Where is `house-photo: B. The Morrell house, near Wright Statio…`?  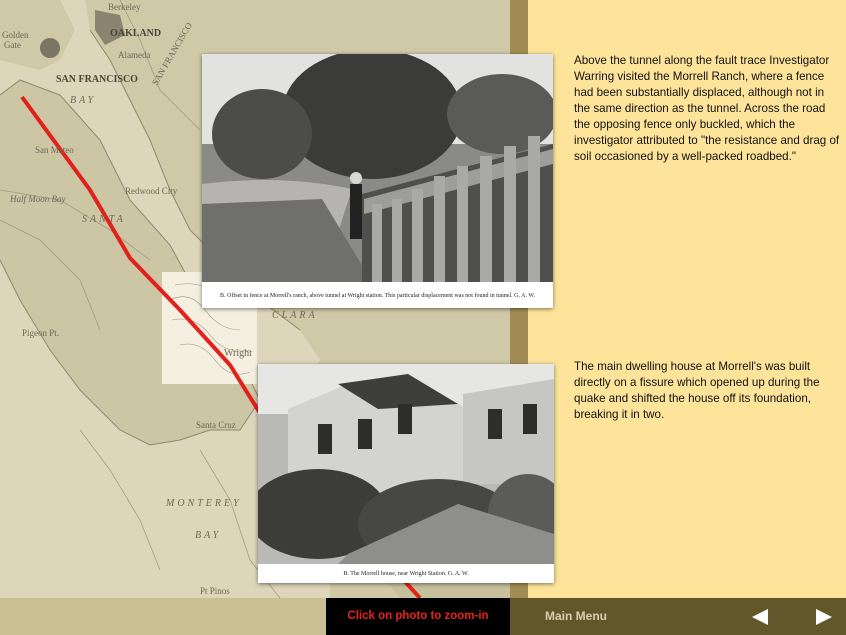
house-photo: B. The Morrell house, near Wright Statio… is located at coordinates (406, 473).